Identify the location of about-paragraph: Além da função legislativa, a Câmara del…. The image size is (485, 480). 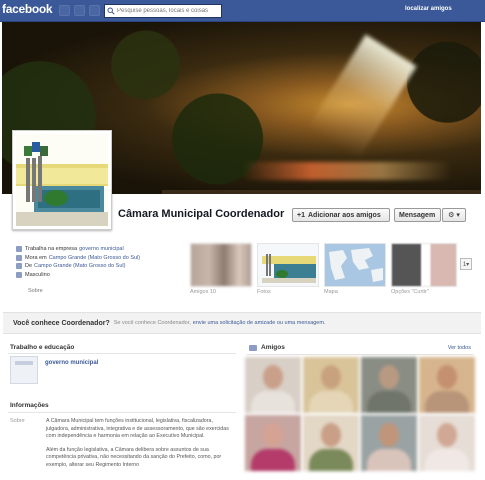
(134, 457).